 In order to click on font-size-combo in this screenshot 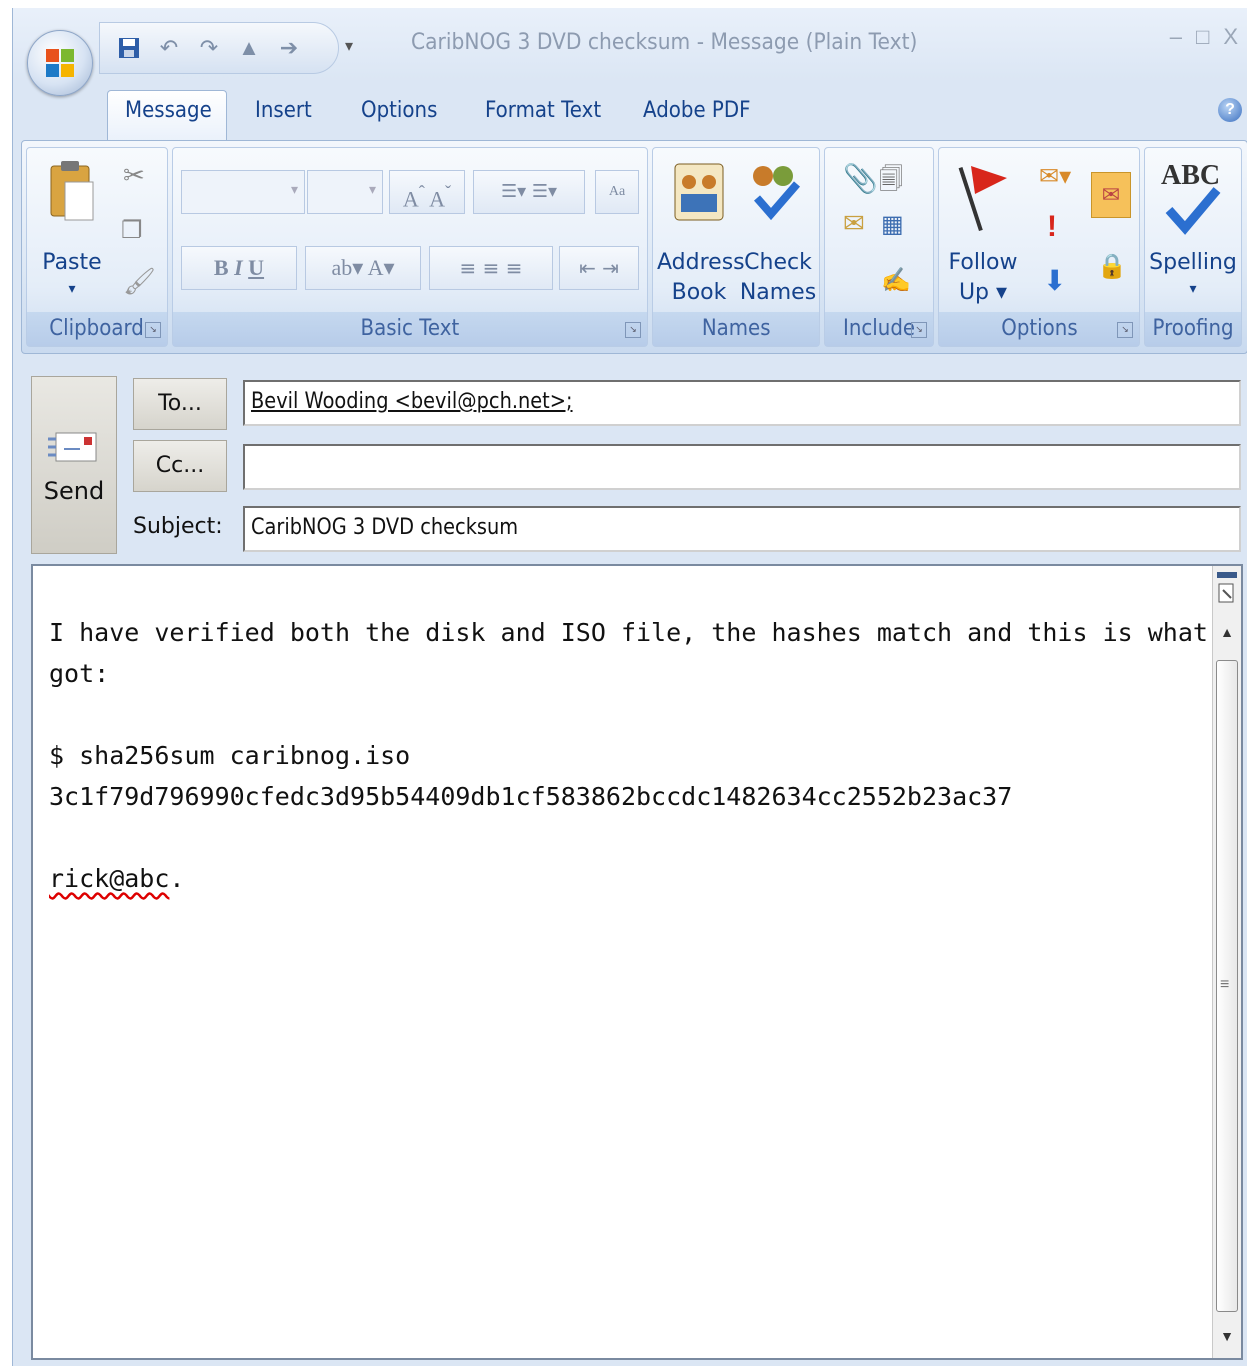, I will do `click(345, 192)`.